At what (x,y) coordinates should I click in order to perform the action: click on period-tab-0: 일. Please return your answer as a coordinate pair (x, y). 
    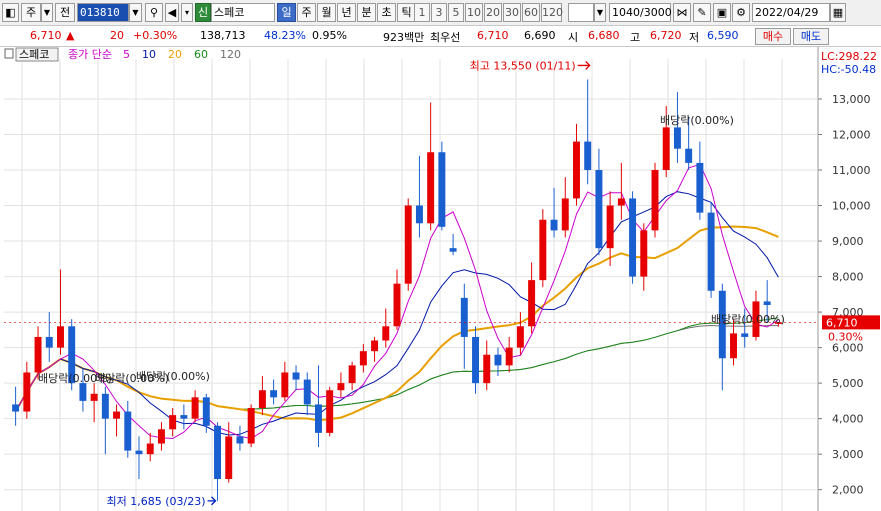
    Looking at the image, I should click on (286, 12).